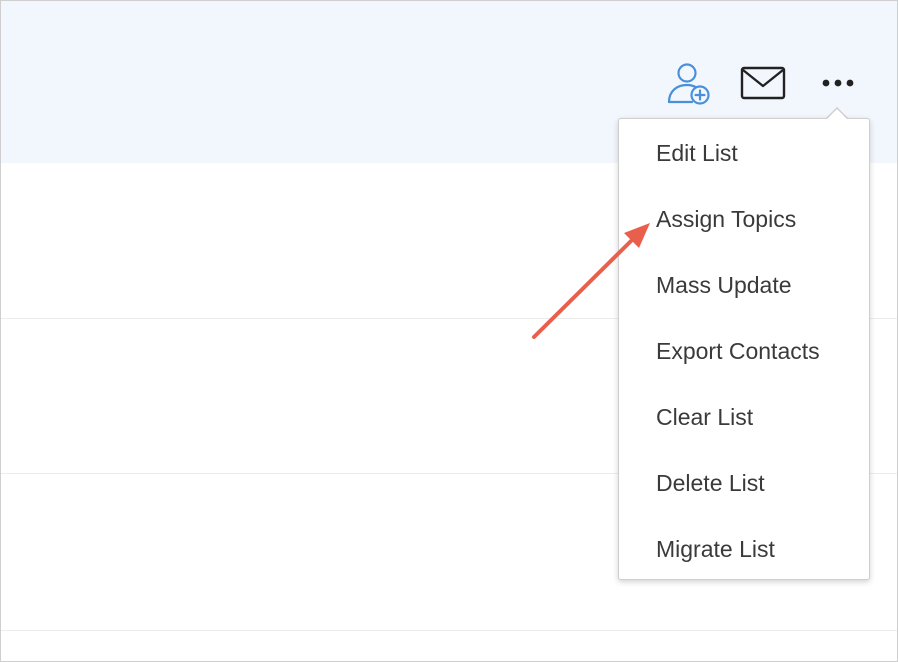  I want to click on menu-item-export-contacts: Export Contacts, so click(738, 351).